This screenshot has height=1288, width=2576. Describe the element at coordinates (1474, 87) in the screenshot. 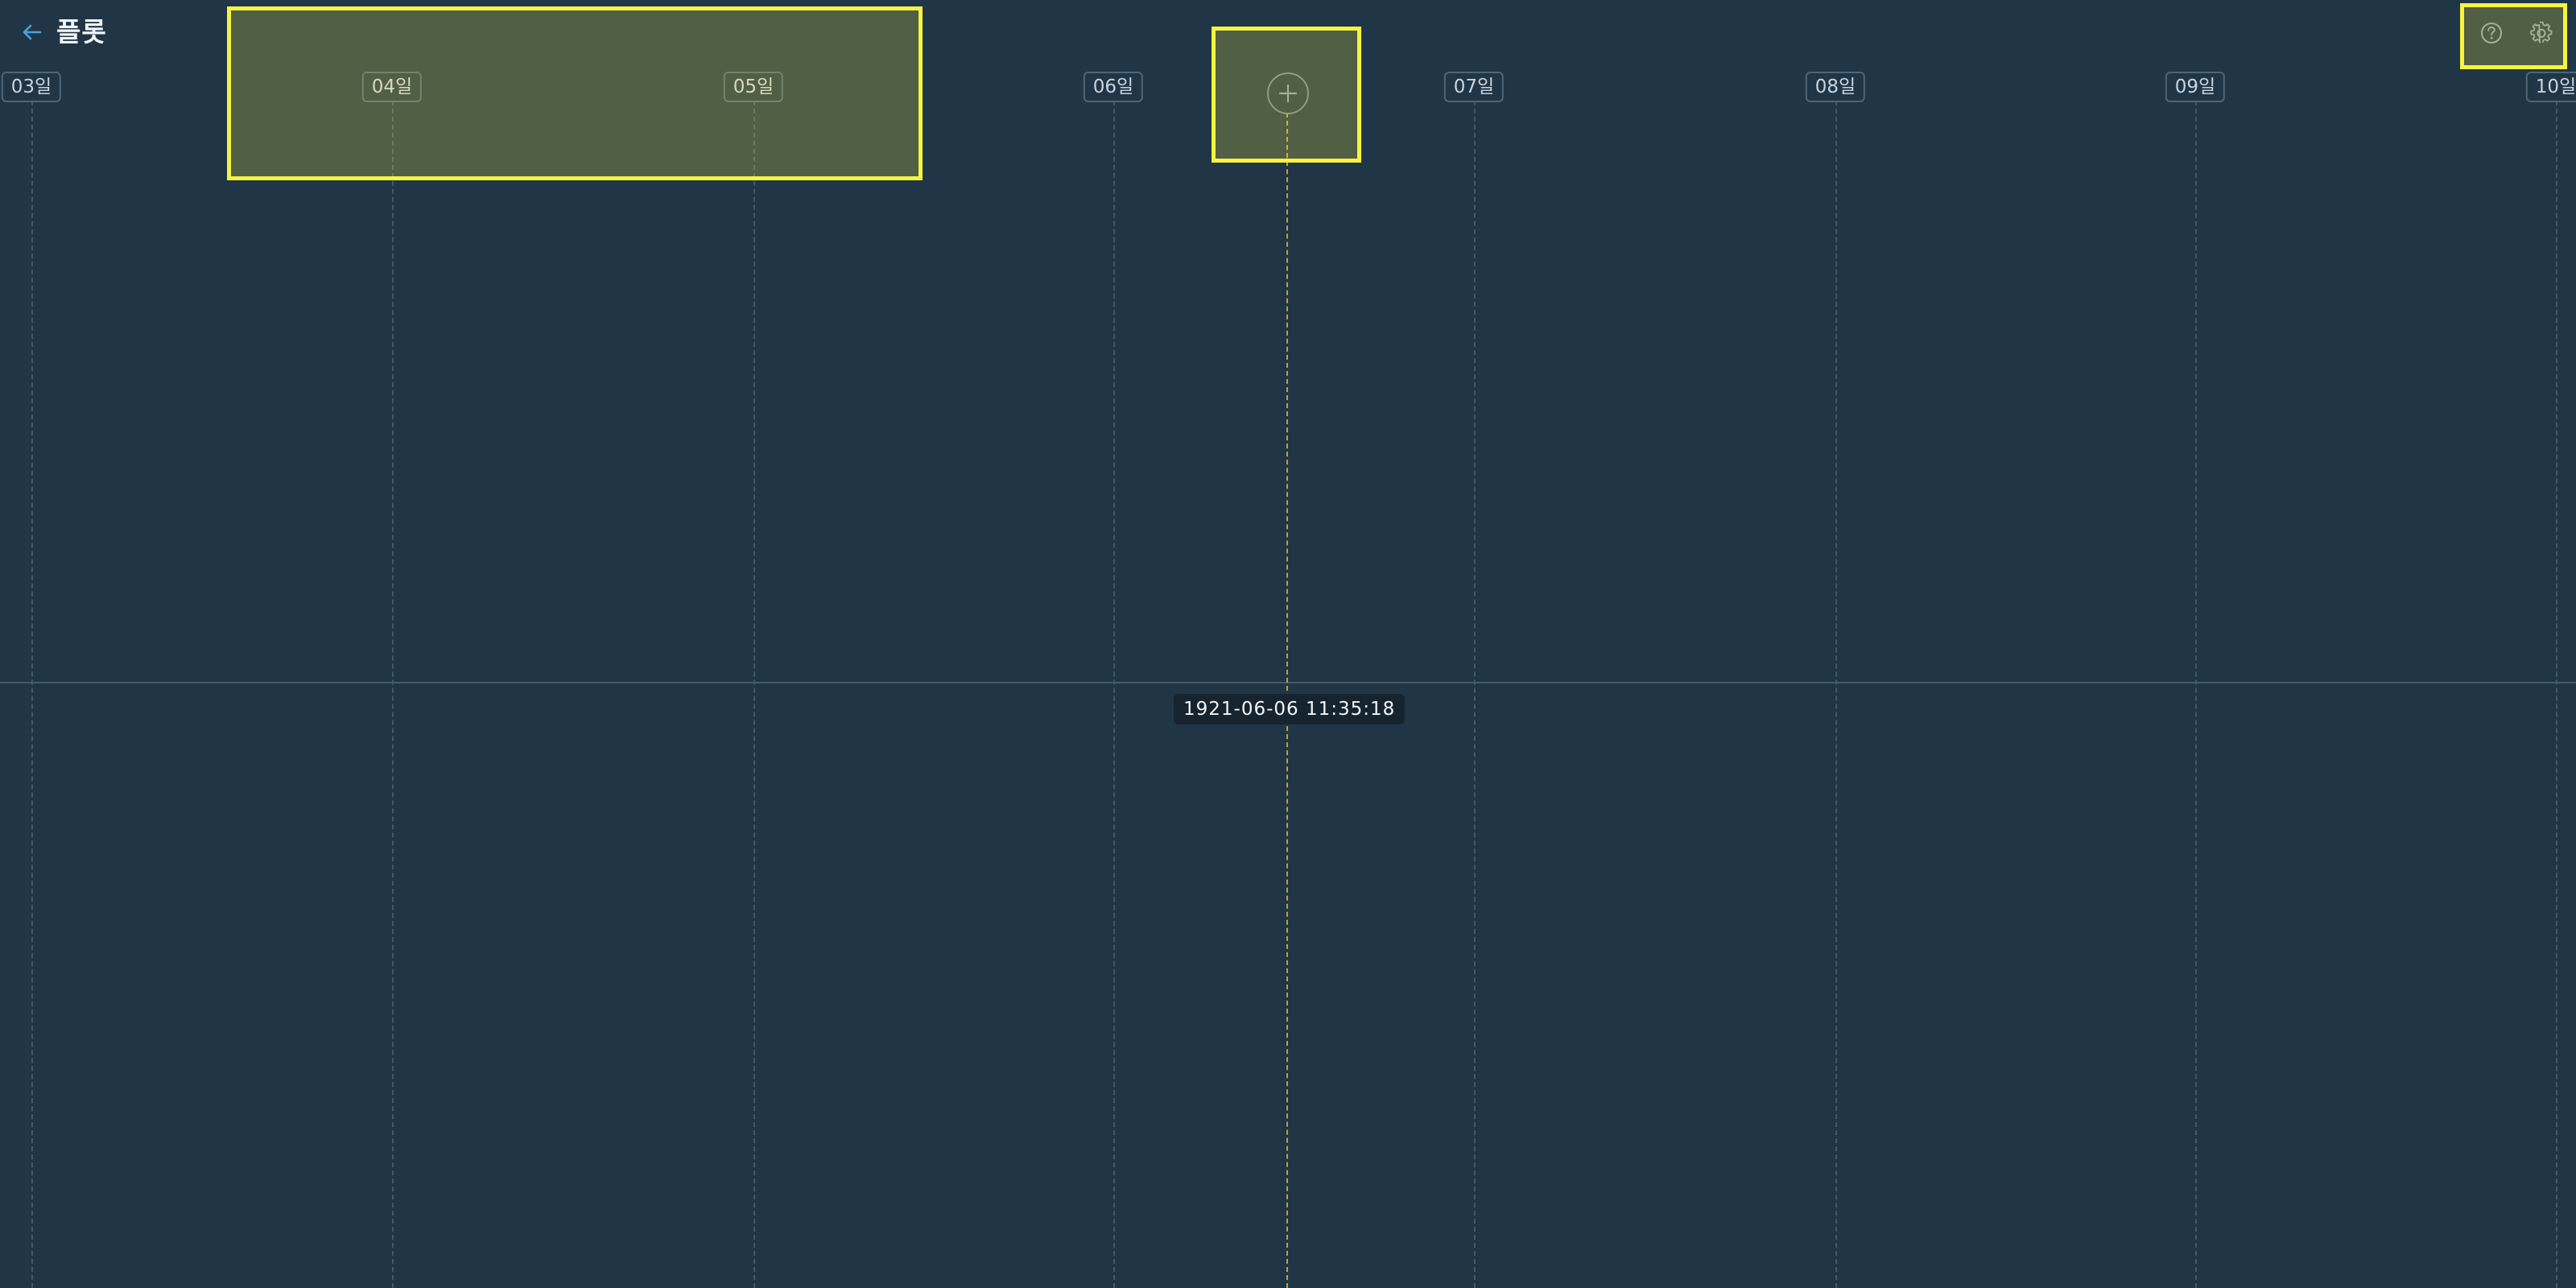

I see `day-label-07: 07일` at that location.